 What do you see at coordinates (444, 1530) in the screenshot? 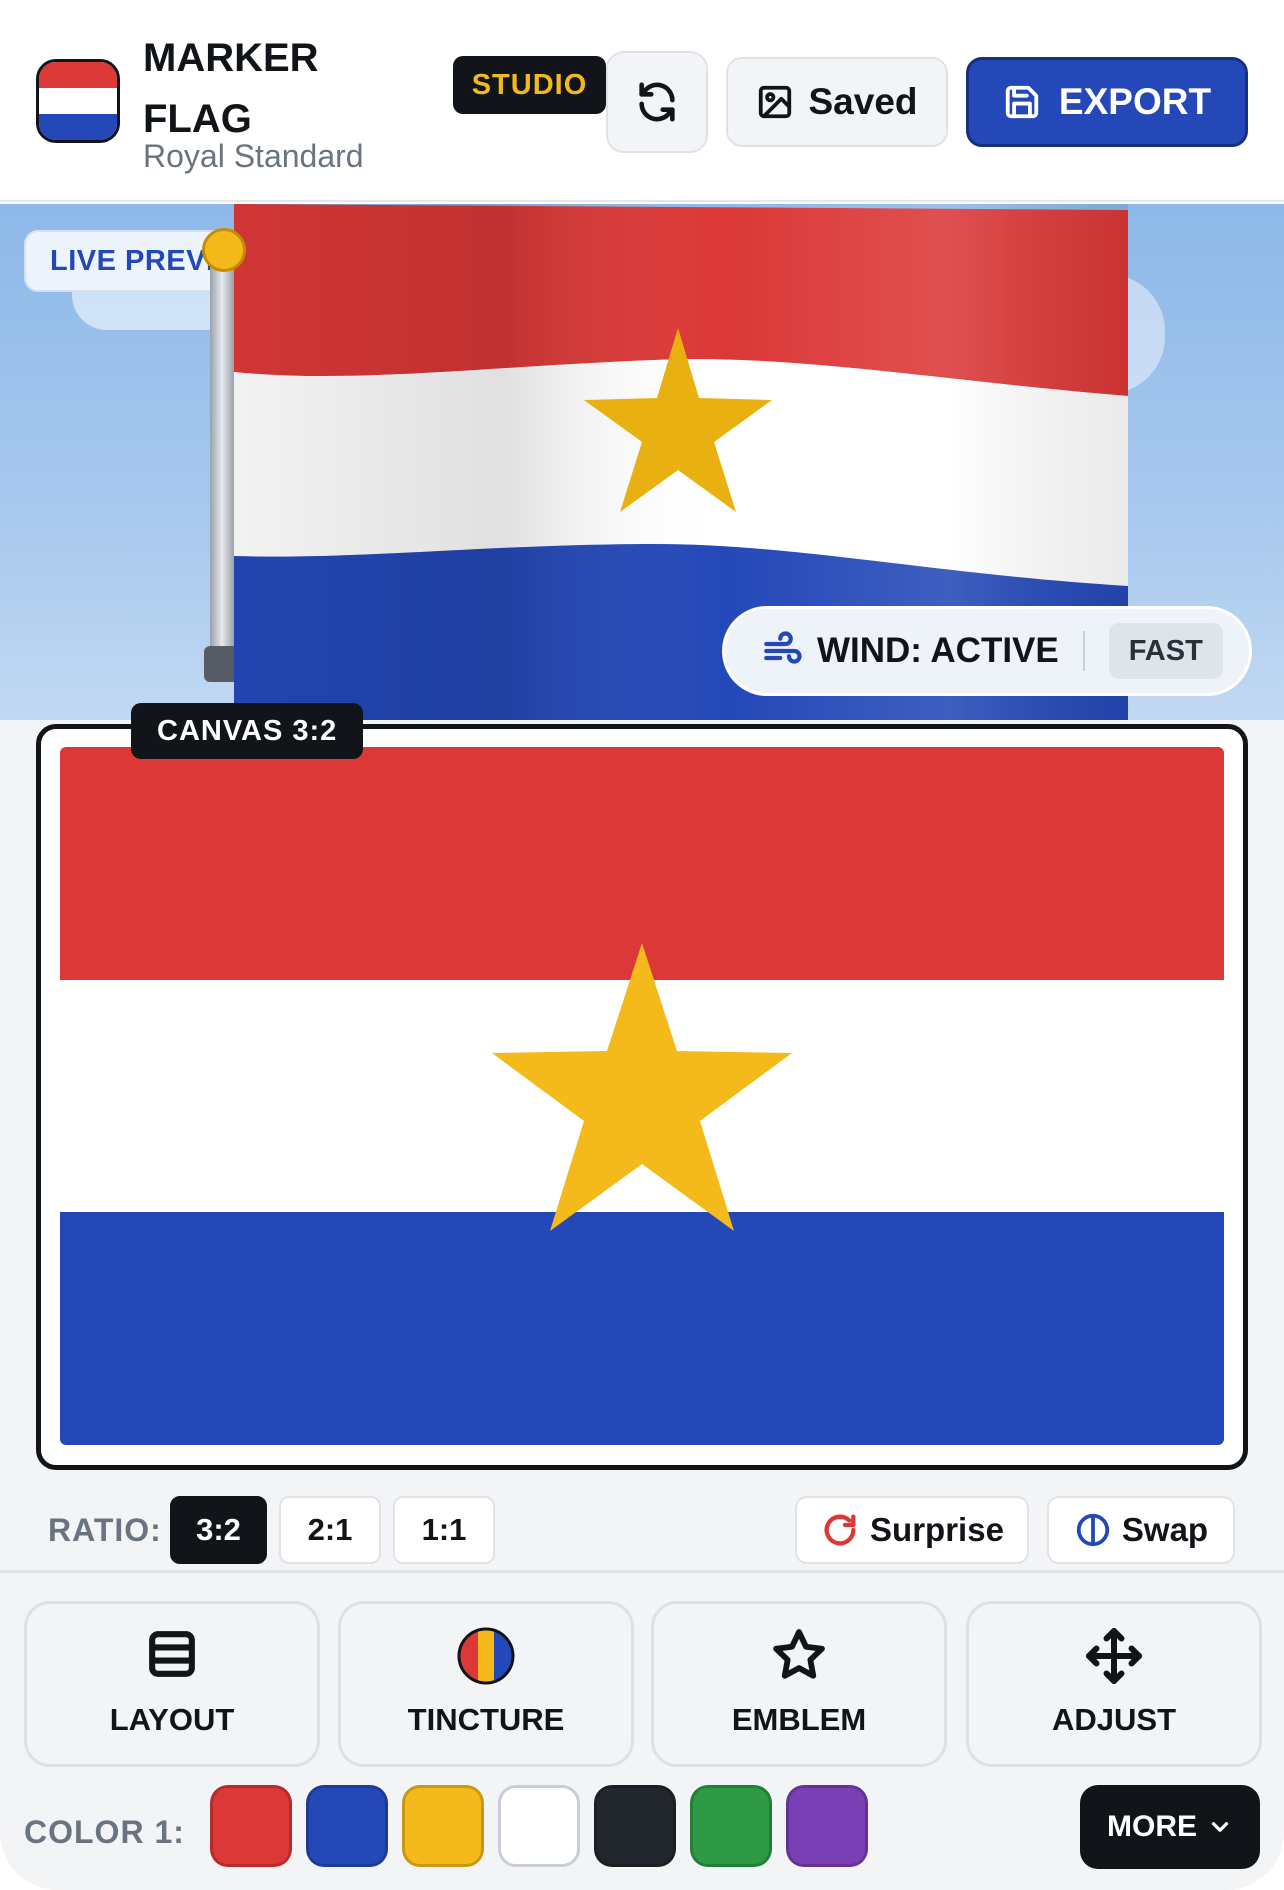
I see `ratio-option-1-1: 1:1` at bounding box center [444, 1530].